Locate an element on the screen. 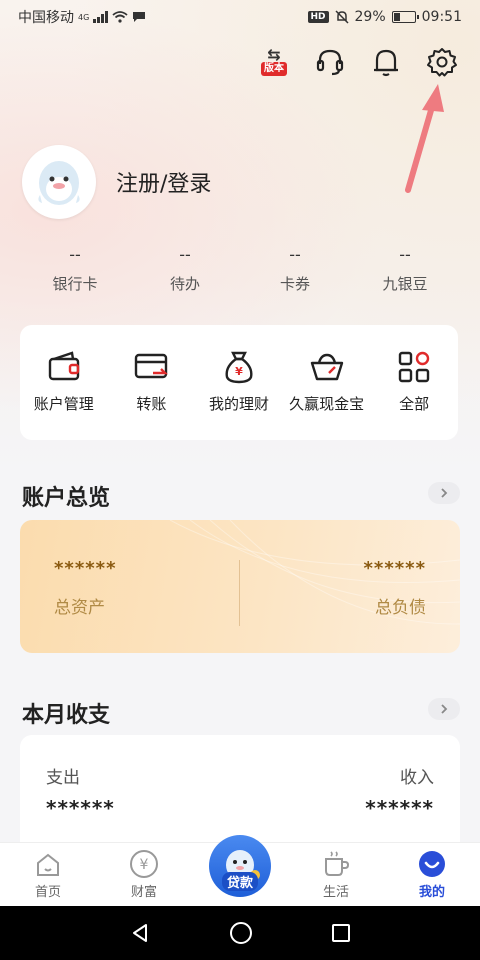  headset-icon is located at coordinates (330, 62).